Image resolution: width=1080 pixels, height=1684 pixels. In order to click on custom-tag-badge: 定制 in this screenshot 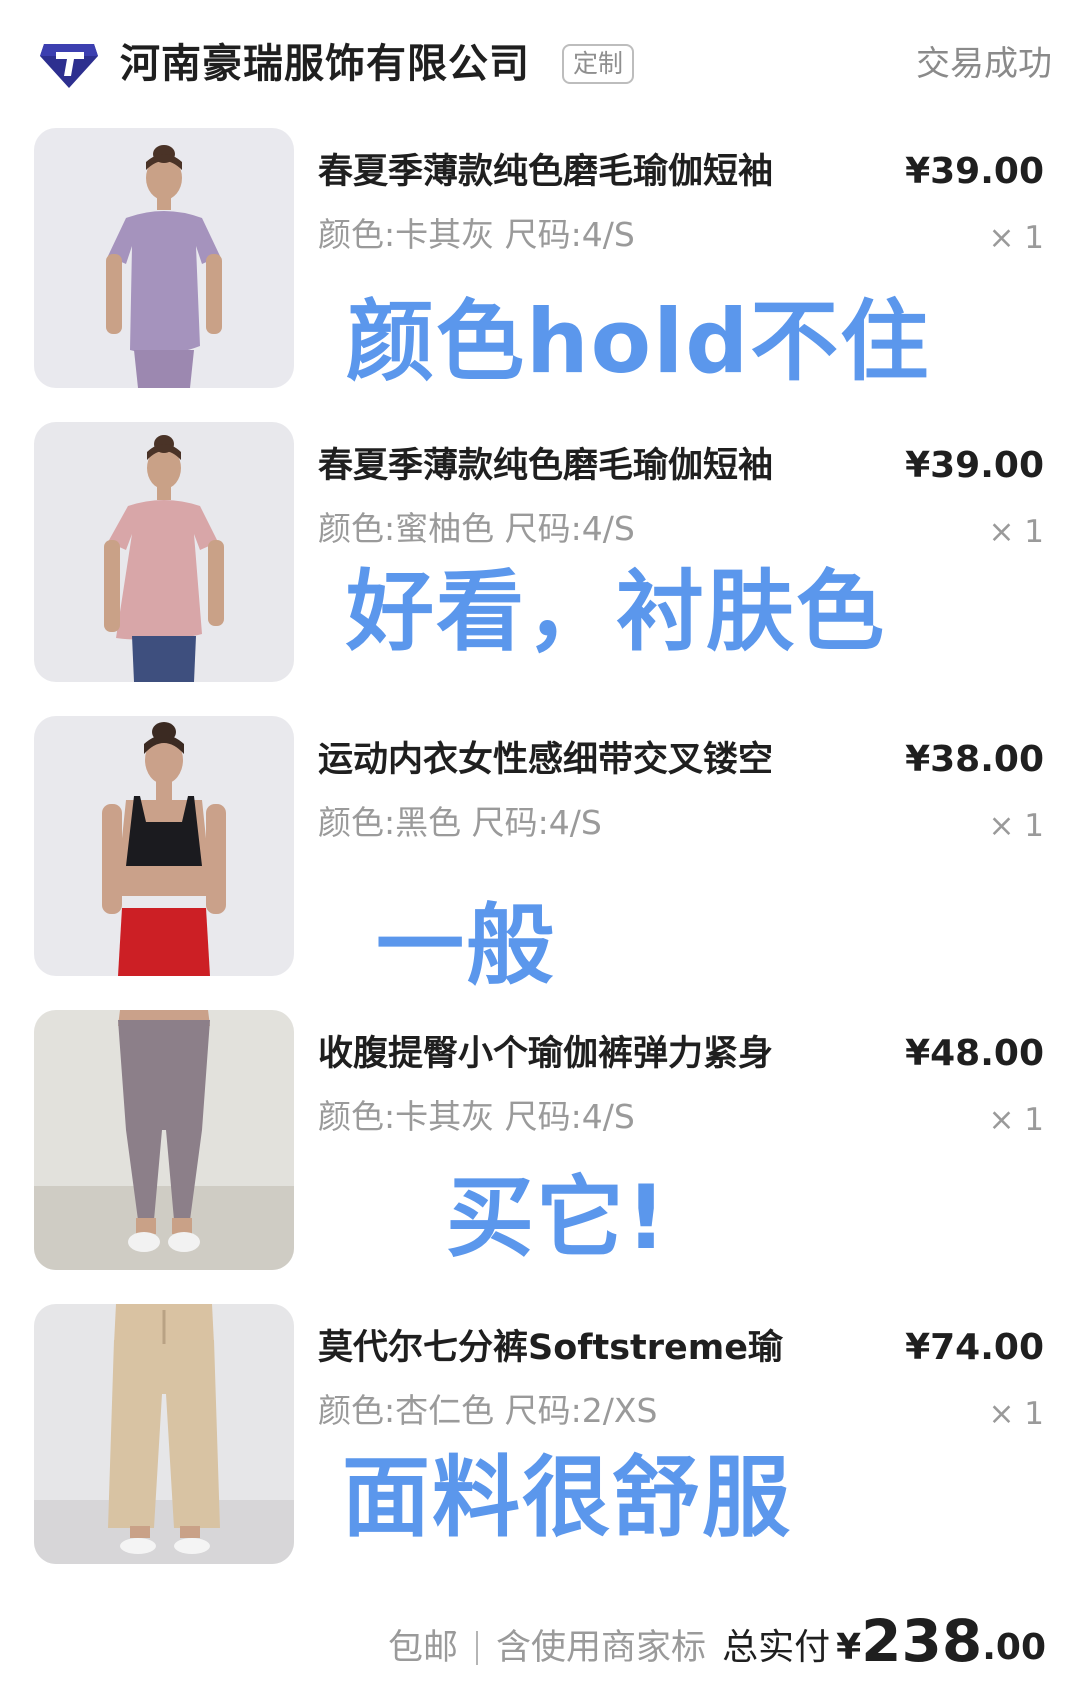, I will do `click(598, 64)`.